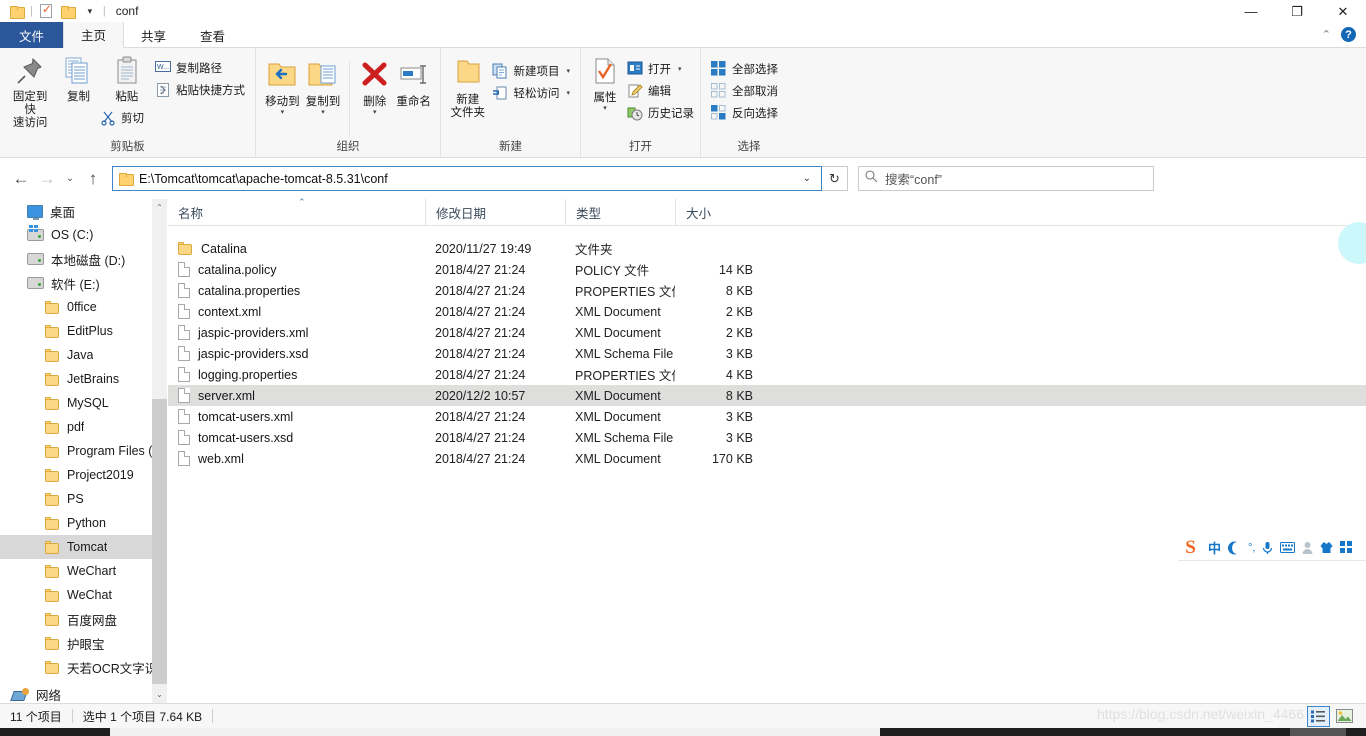  What do you see at coordinates (32, 35) in the screenshot?
I see `tab-file: 文件` at bounding box center [32, 35].